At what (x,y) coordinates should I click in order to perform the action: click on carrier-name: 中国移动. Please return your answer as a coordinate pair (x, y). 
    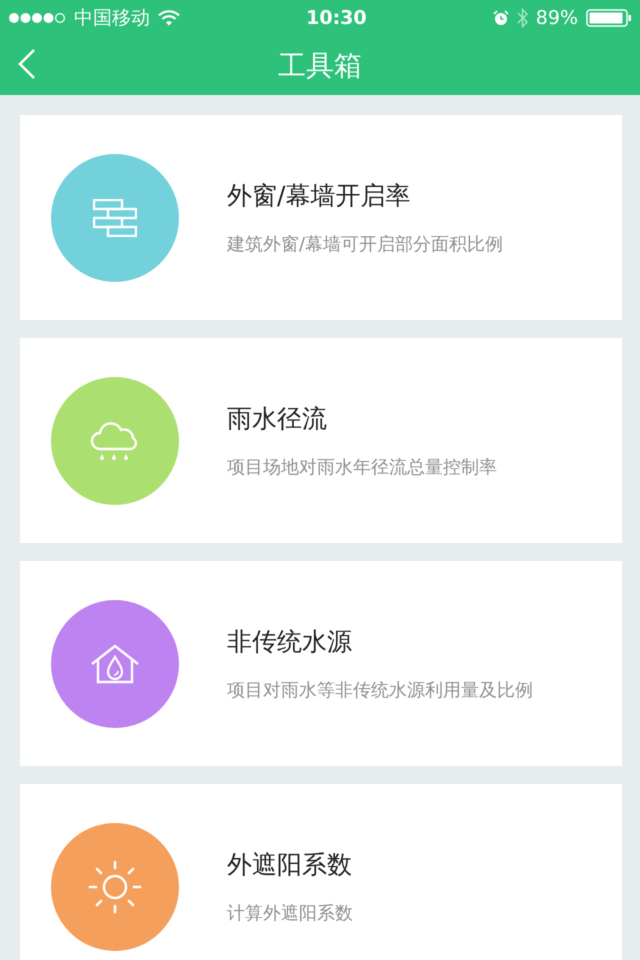
    Looking at the image, I should click on (112, 18).